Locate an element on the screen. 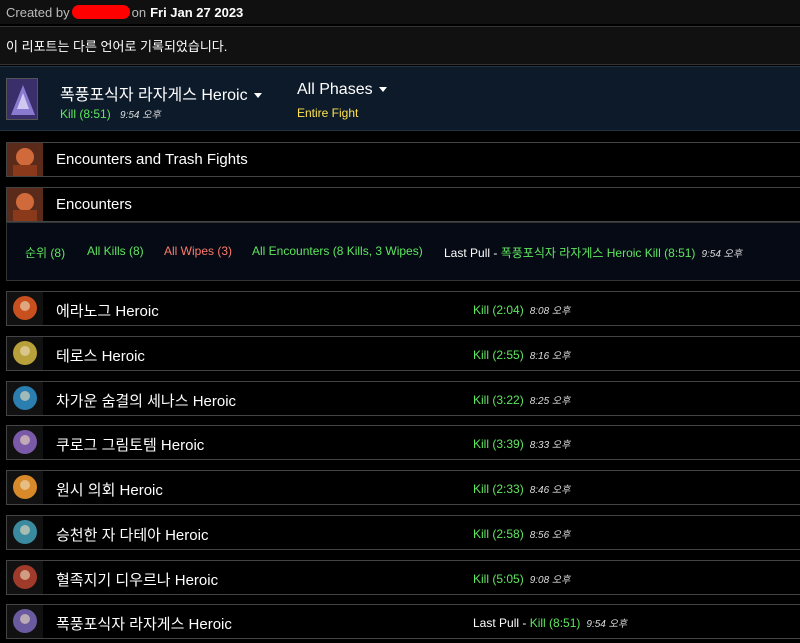 Image resolution: width=800 pixels, height=643 pixels. encounter-row: 에라노그 Heroic Kill (2:04) 8:08 오후 is located at coordinates (403, 308).